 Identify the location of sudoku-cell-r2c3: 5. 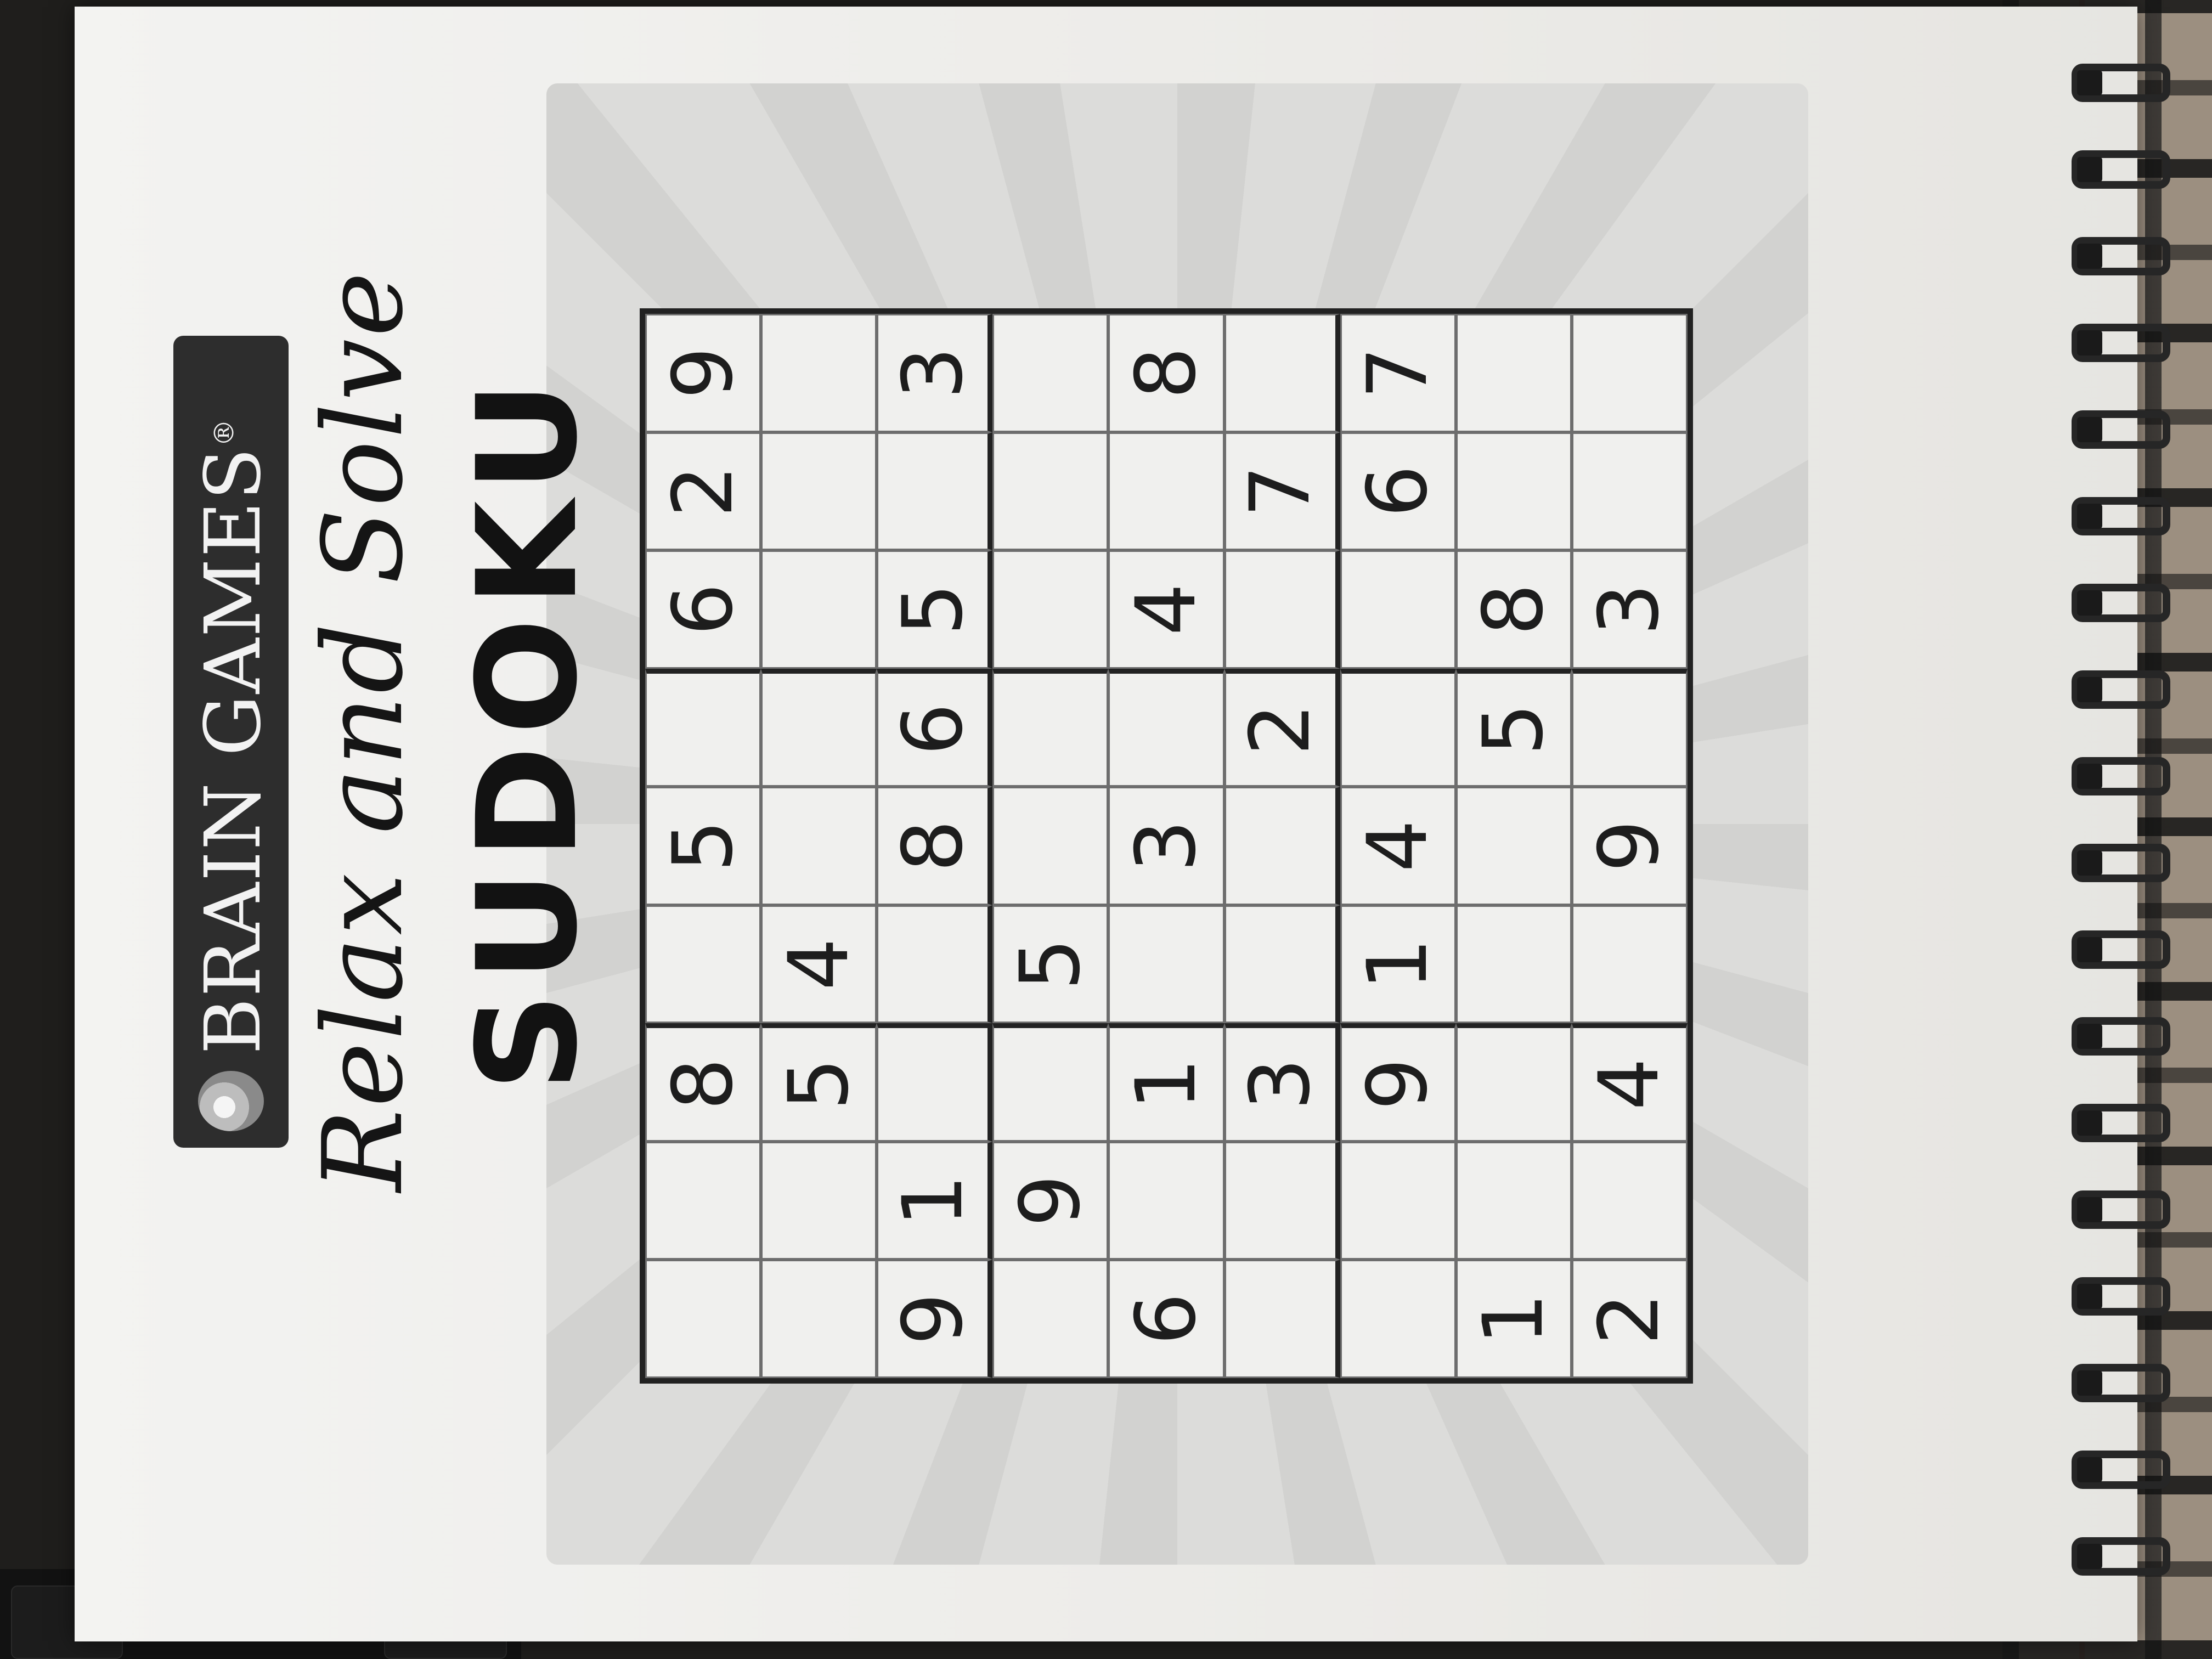
(819, 1082).